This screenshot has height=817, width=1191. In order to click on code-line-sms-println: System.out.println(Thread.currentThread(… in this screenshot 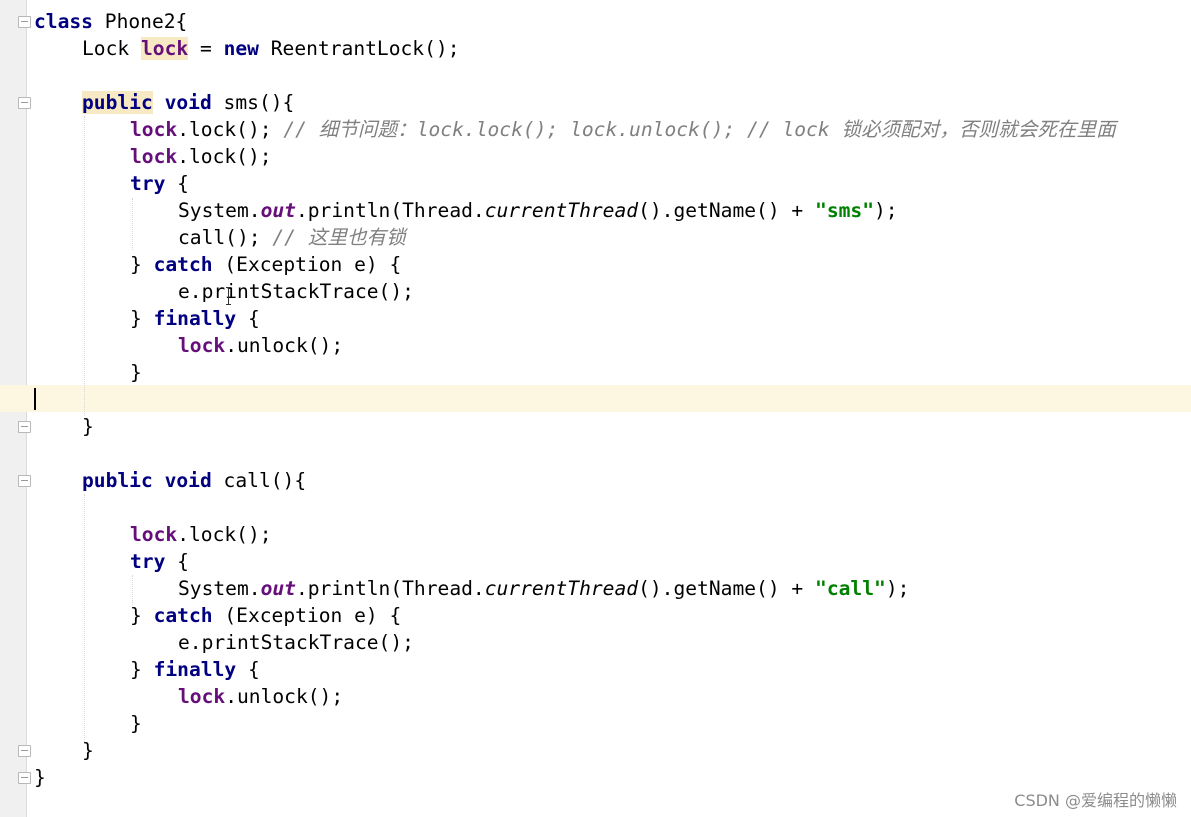, I will do `click(538, 210)`.